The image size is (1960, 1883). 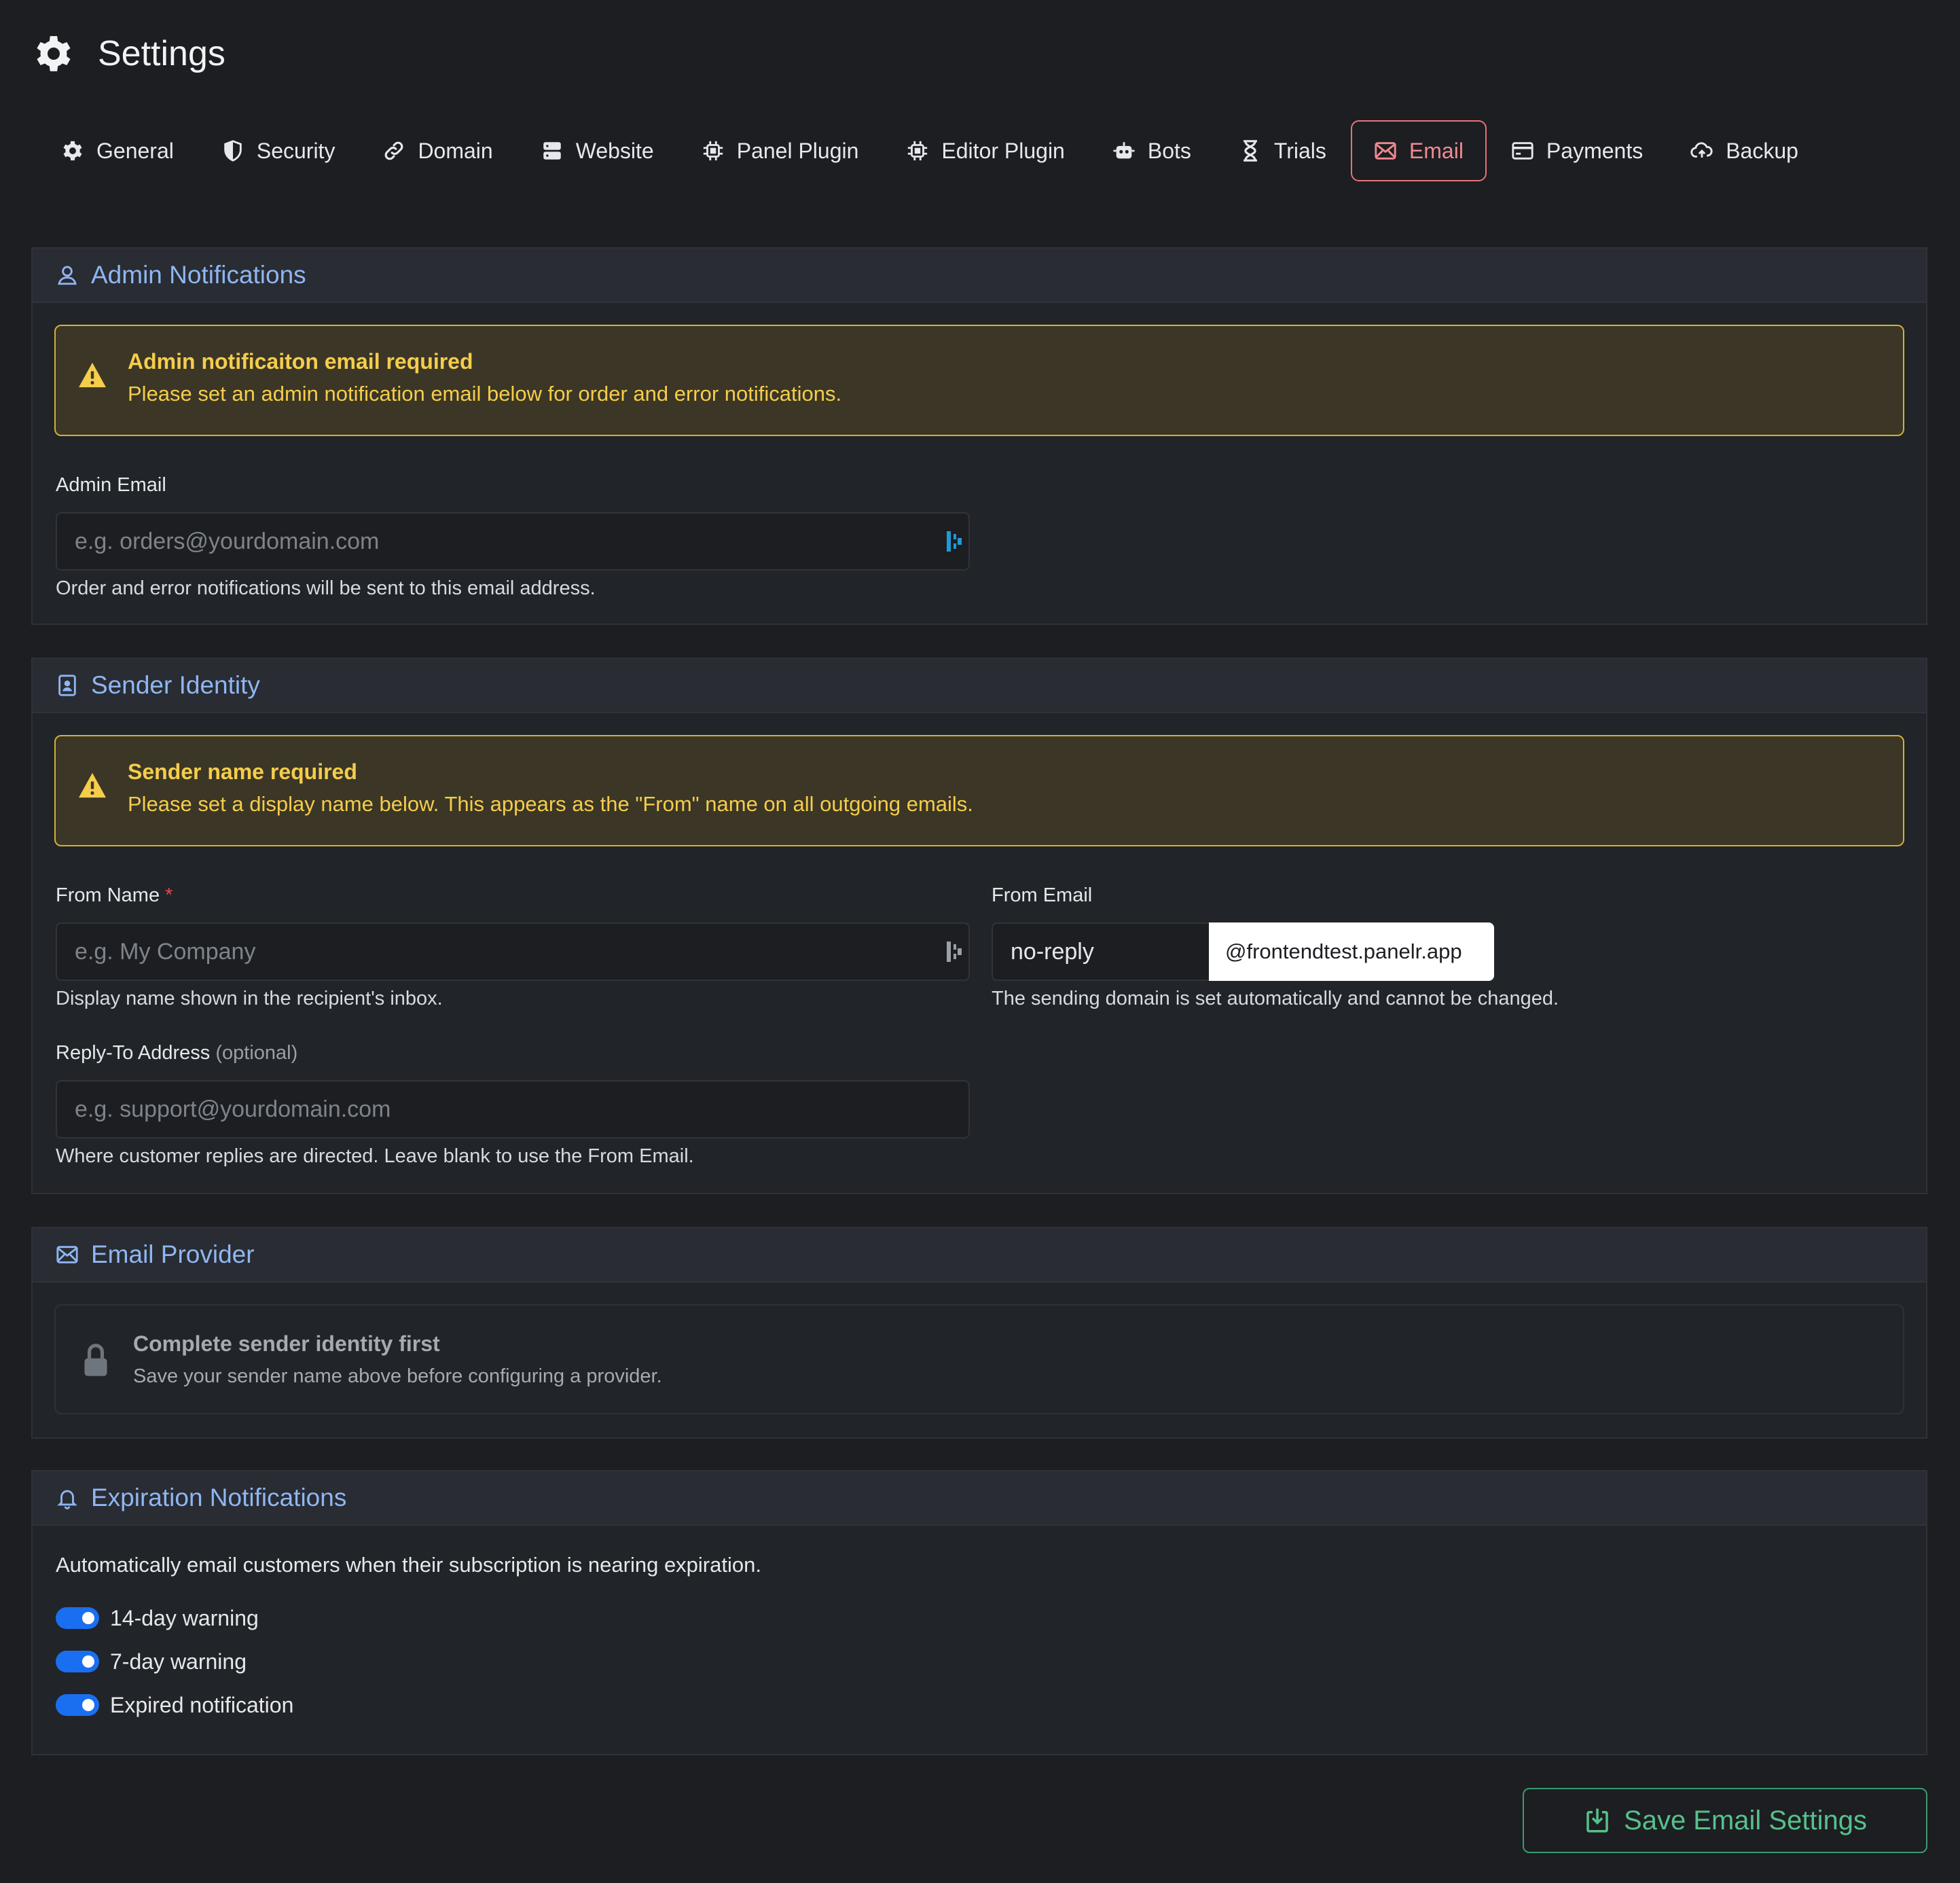 What do you see at coordinates (1701, 150) in the screenshot?
I see `cloud-upload-icon` at bounding box center [1701, 150].